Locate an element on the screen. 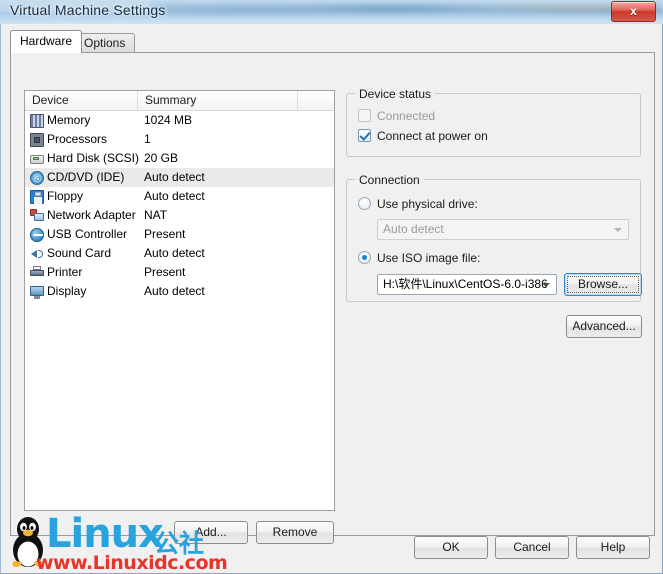 This screenshot has width=663, height=574. table-row: Floppy Auto detect is located at coordinates (179, 196).